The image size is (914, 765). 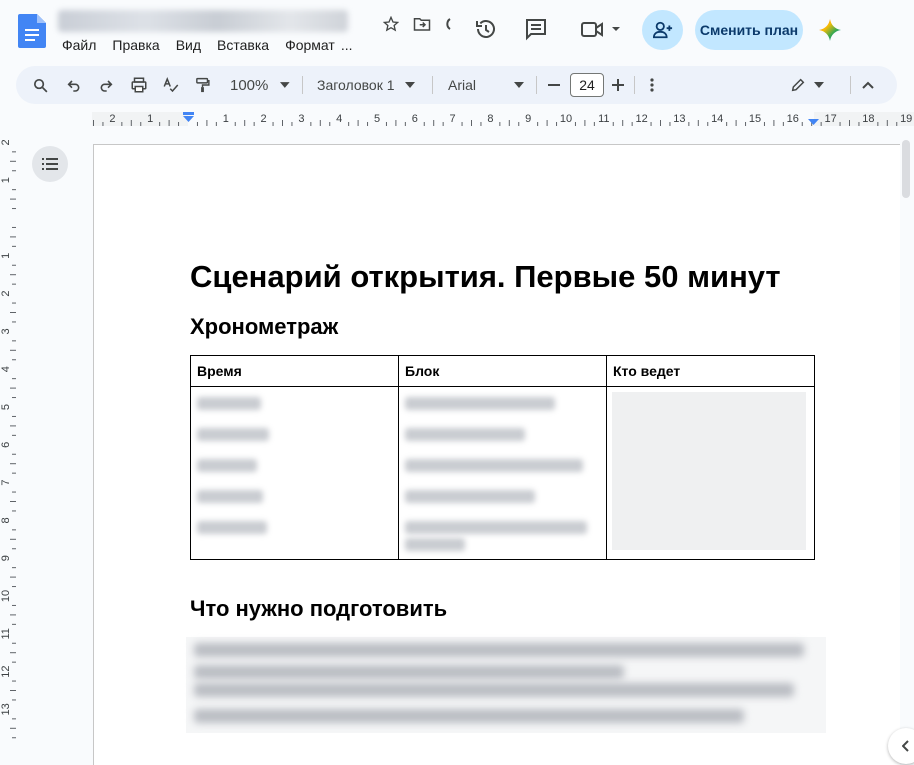 What do you see at coordinates (503, 118) in the screenshot?
I see `horizontal-ruler: 2 1 1 2 3 4 5 6 7 8 9 10 11 12 13 14 15 16 17 18 19` at bounding box center [503, 118].